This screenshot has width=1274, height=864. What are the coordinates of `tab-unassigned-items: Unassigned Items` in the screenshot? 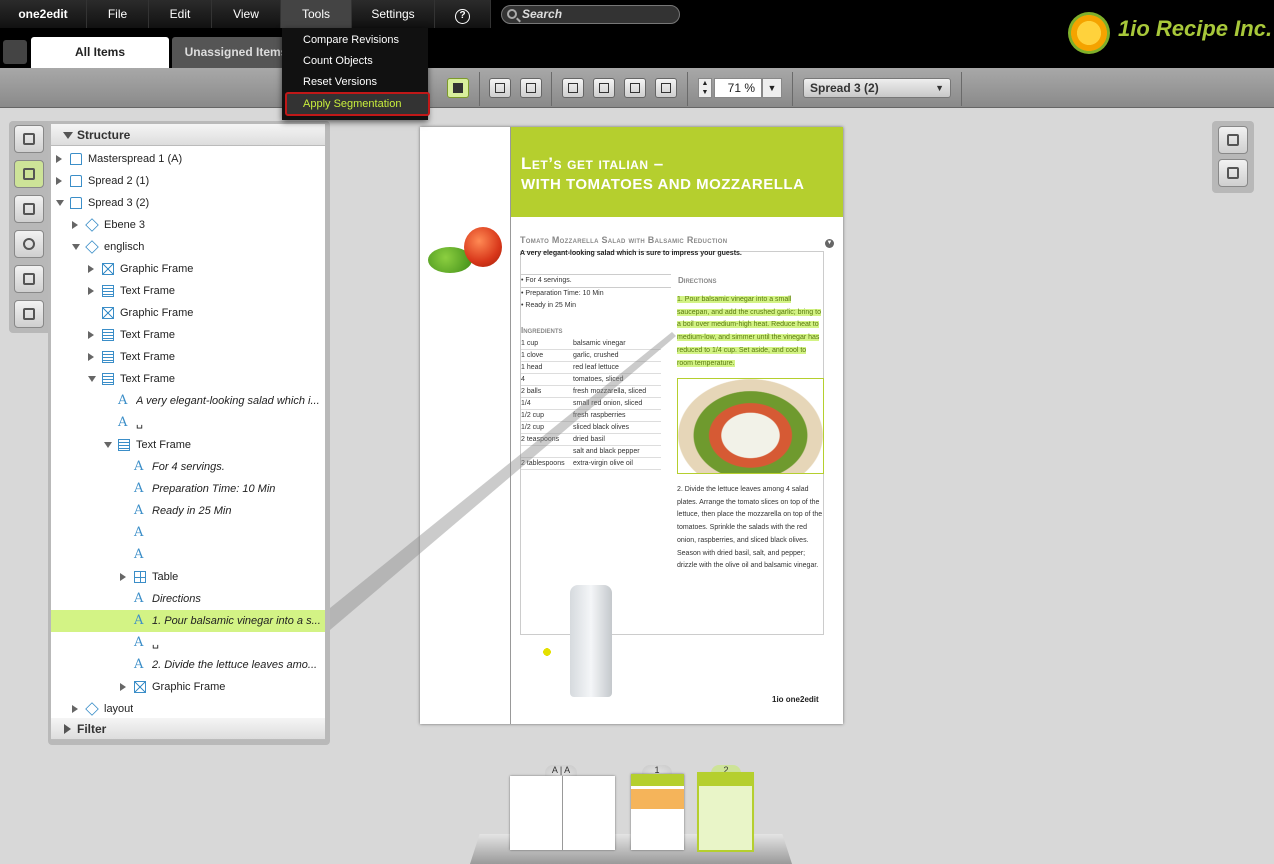 It's located at (236, 52).